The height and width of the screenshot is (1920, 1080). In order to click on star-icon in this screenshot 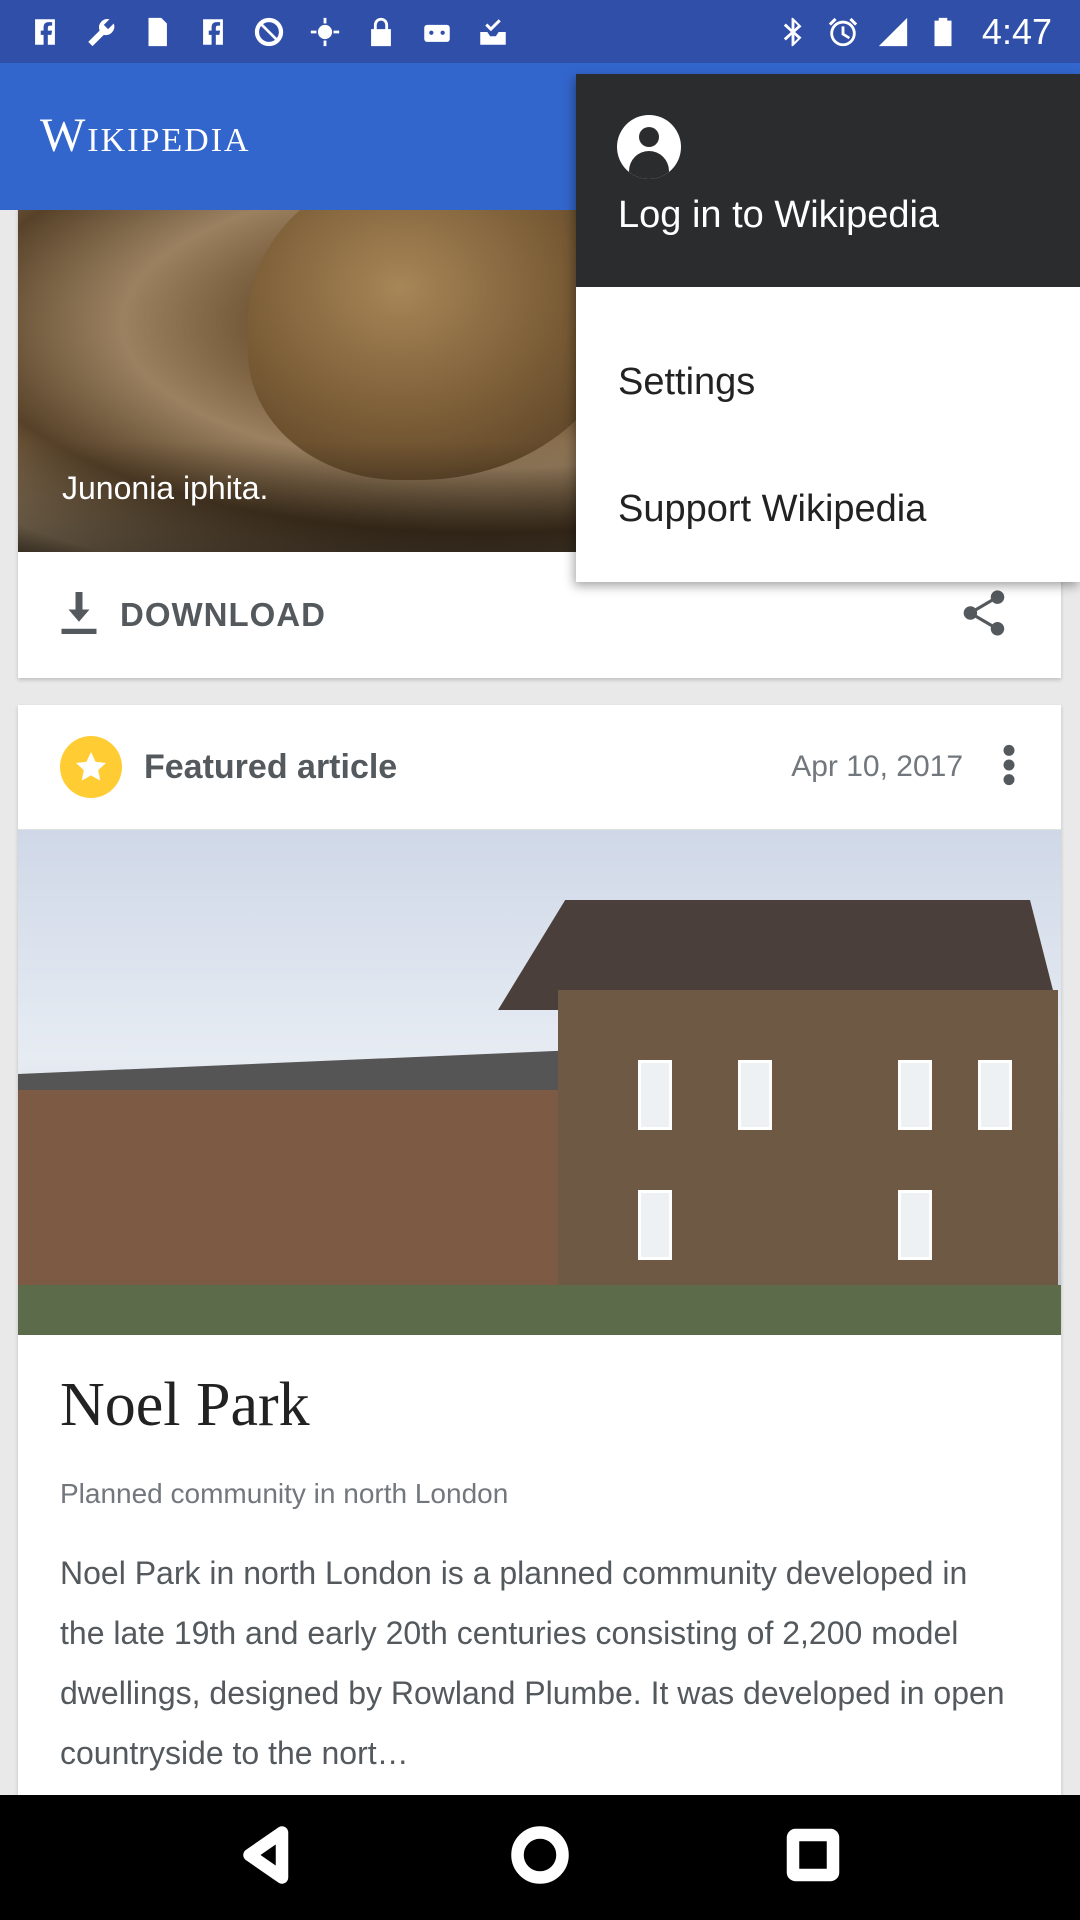, I will do `click(91, 767)`.